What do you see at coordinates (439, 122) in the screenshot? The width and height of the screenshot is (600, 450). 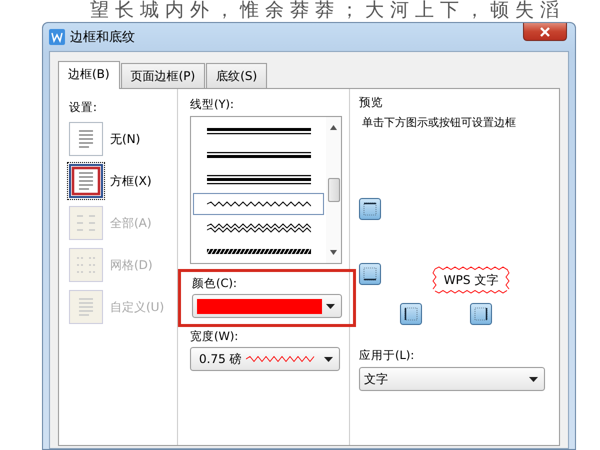 I see `preview-hint: 单击下方图示或按钮可设置边框` at bounding box center [439, 122].